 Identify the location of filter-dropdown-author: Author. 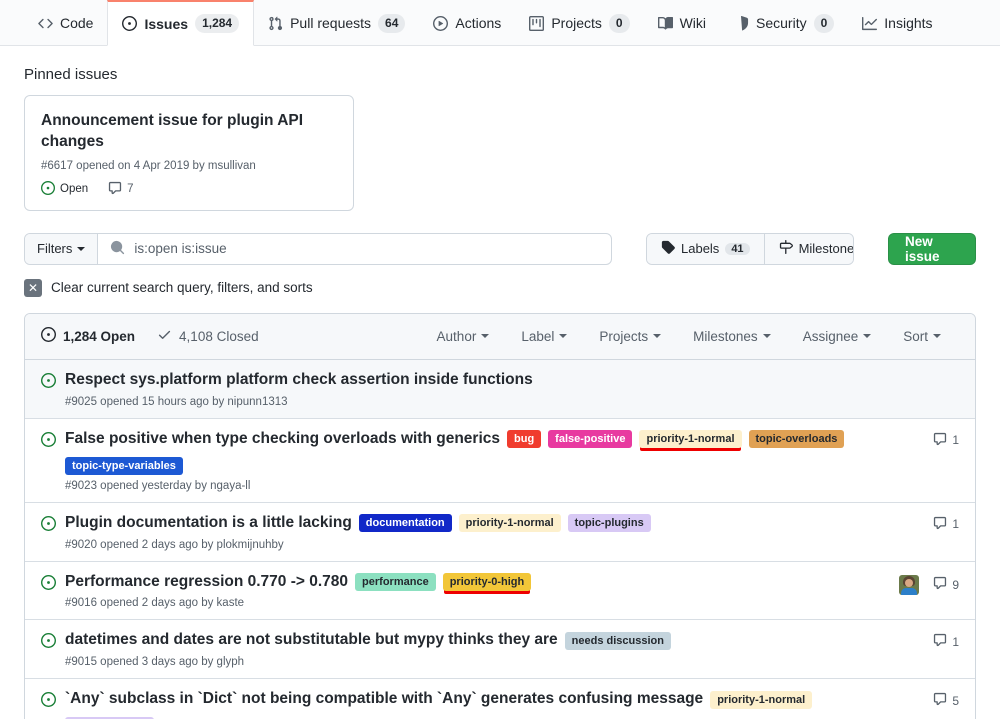
(463, 336).